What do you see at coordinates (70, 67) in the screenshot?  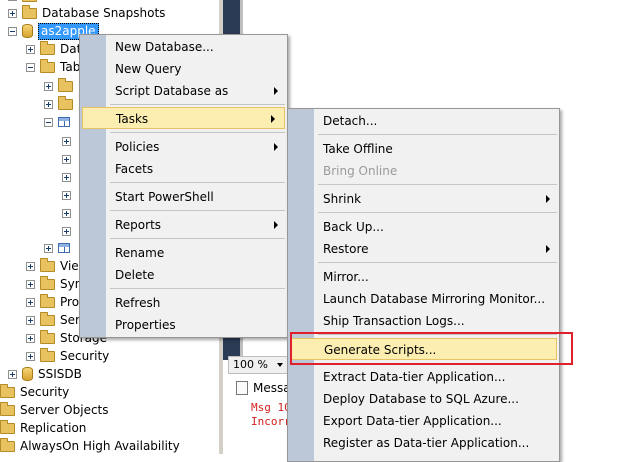 I see `tree-item-label: Tab` at bounding box center [70, 67].